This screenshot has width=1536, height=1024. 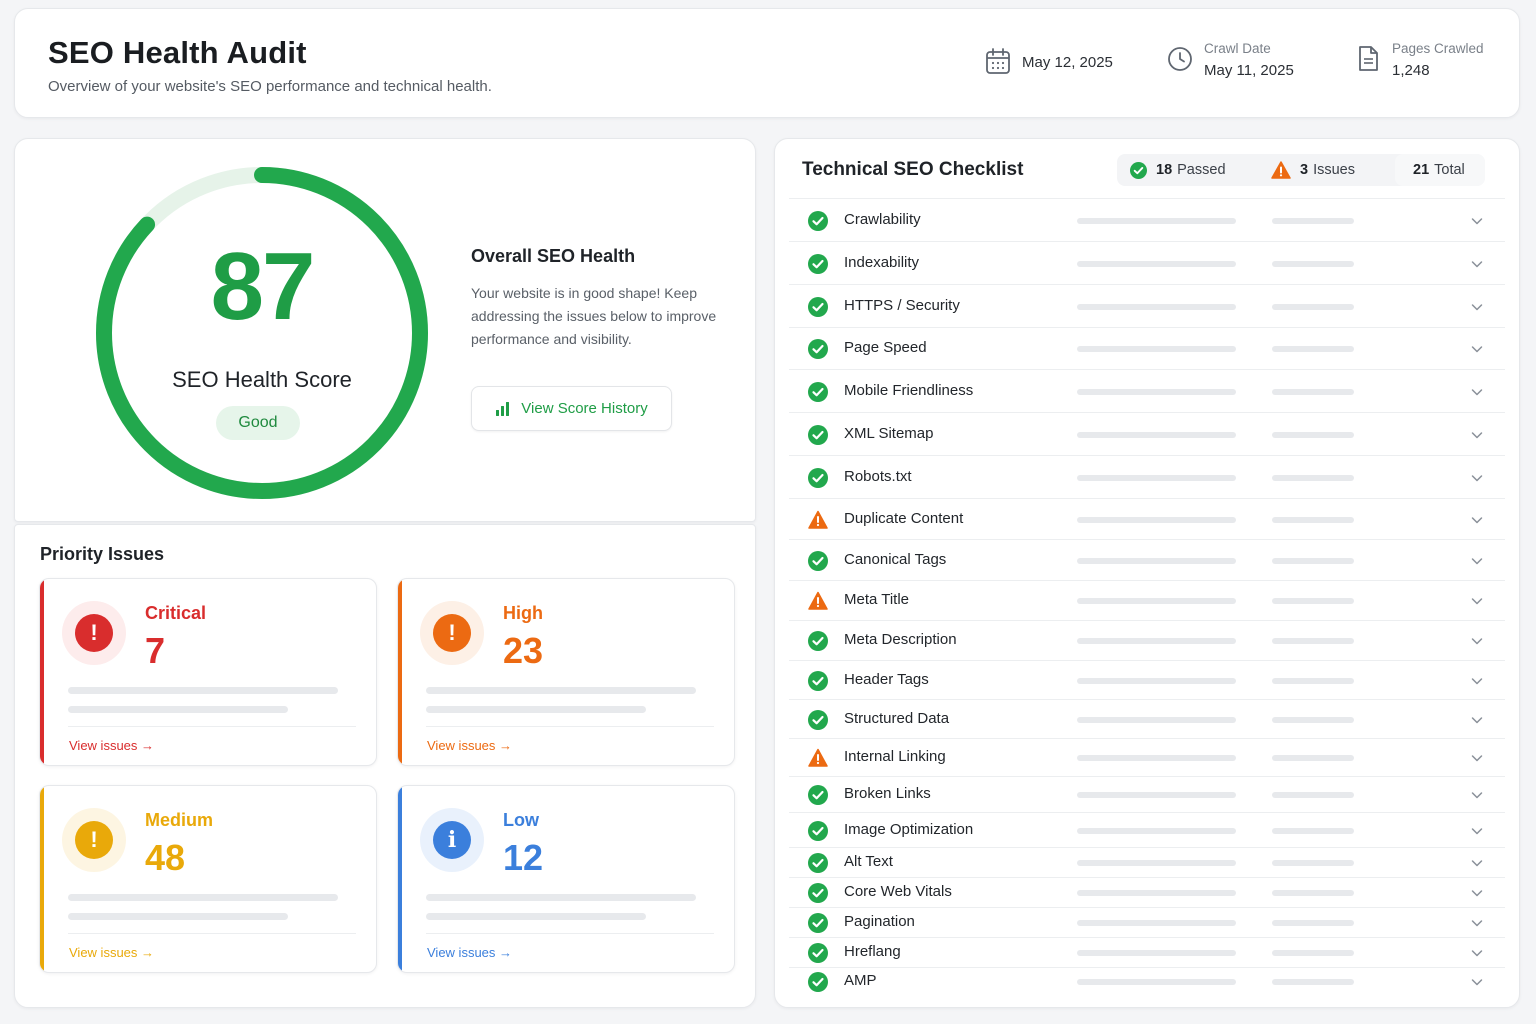 What do you see at coordinates (1147, 263) in the screenshot?
I see `checklist-row: Indexability` at bounding box center [1147, 263].